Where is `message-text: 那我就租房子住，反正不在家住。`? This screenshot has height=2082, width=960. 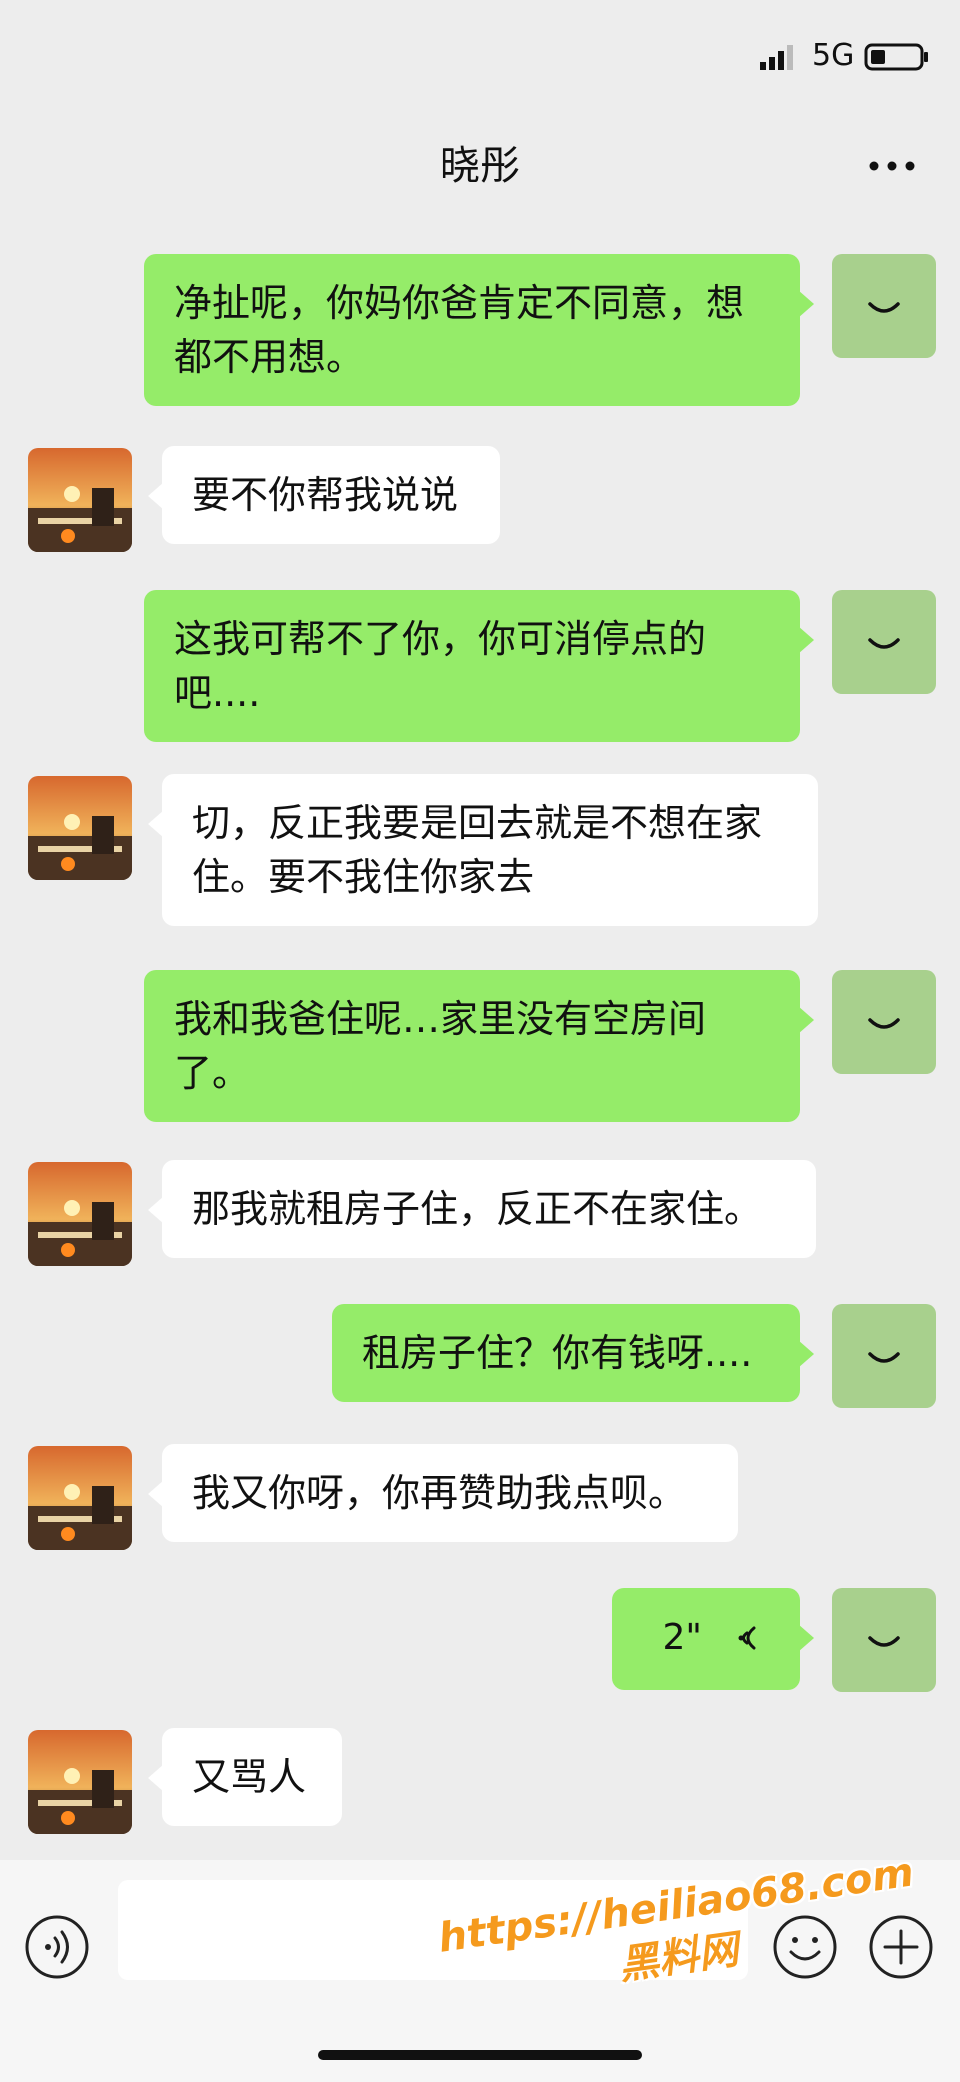 message-text: 那我就租房子住，反正不在家住。 is located at coordinates (477, 1209).